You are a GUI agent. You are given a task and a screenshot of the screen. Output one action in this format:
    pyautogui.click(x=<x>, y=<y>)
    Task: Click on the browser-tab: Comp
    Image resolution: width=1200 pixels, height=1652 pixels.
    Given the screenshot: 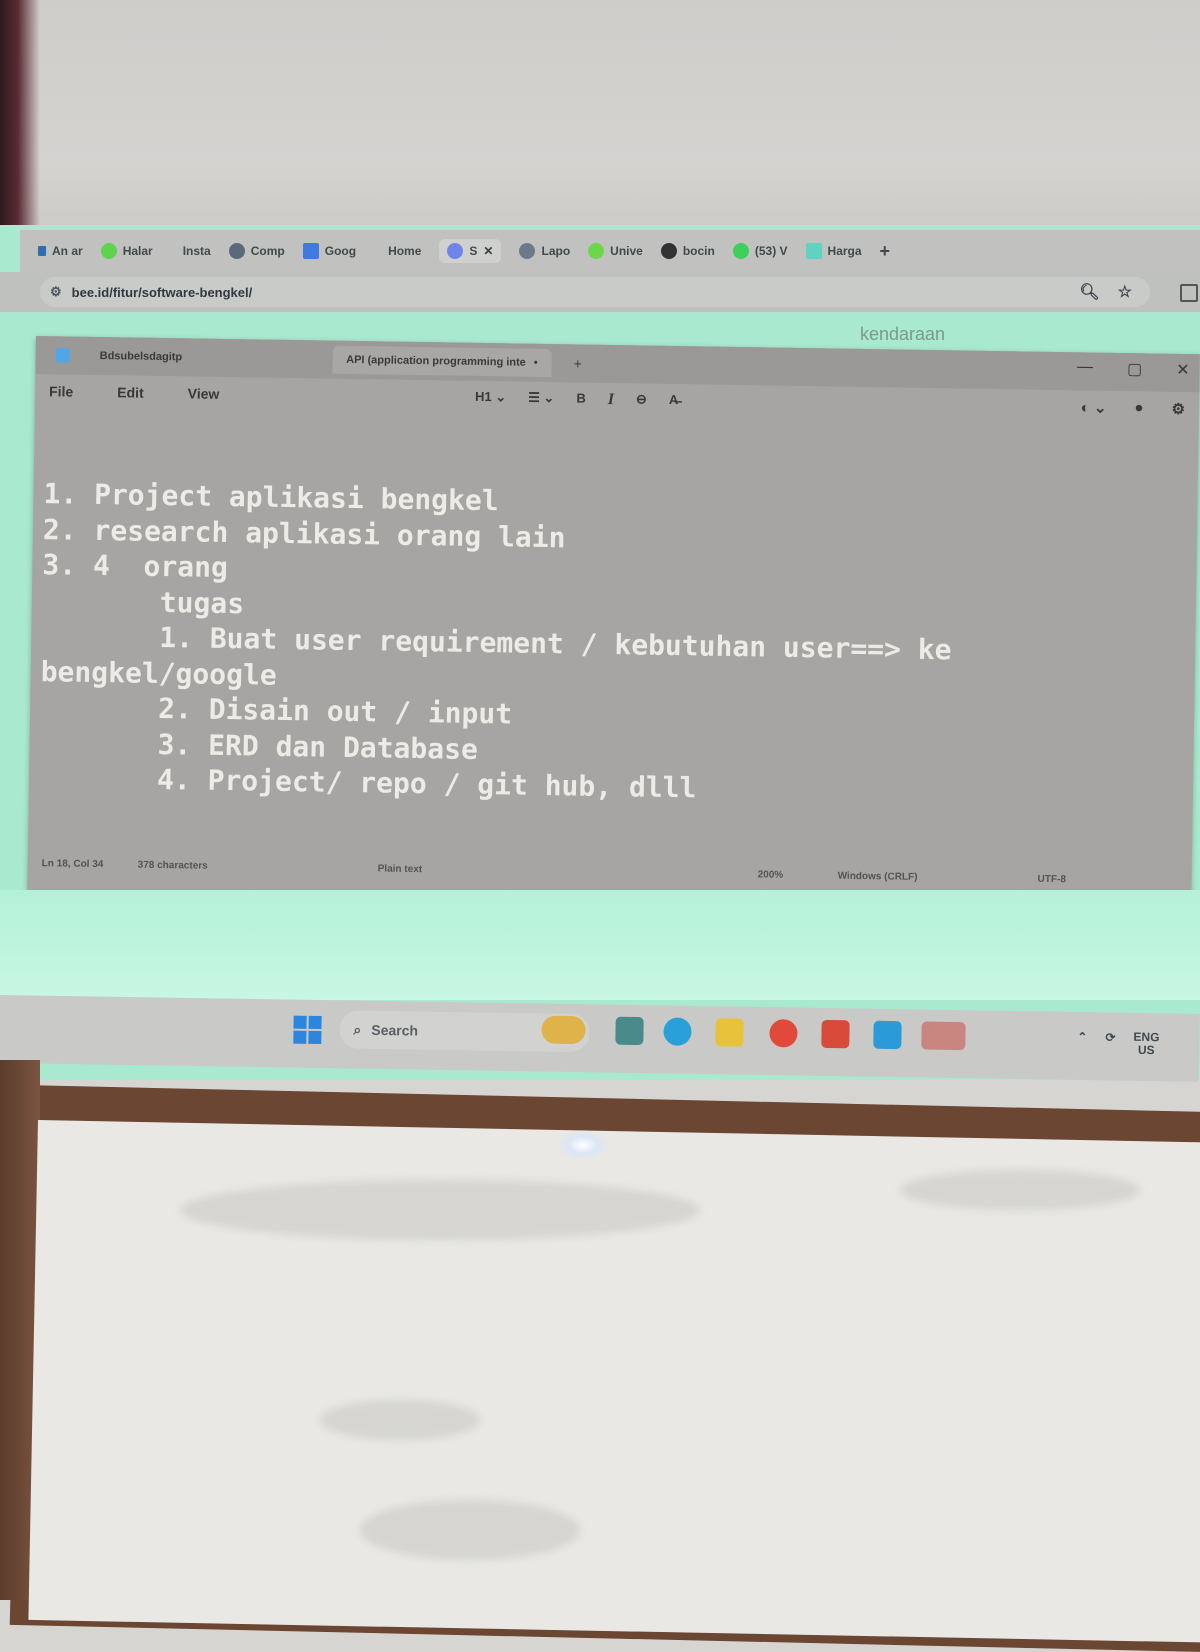 What is the action you would take?
    pyautogui.click(x=256, y=251)
    